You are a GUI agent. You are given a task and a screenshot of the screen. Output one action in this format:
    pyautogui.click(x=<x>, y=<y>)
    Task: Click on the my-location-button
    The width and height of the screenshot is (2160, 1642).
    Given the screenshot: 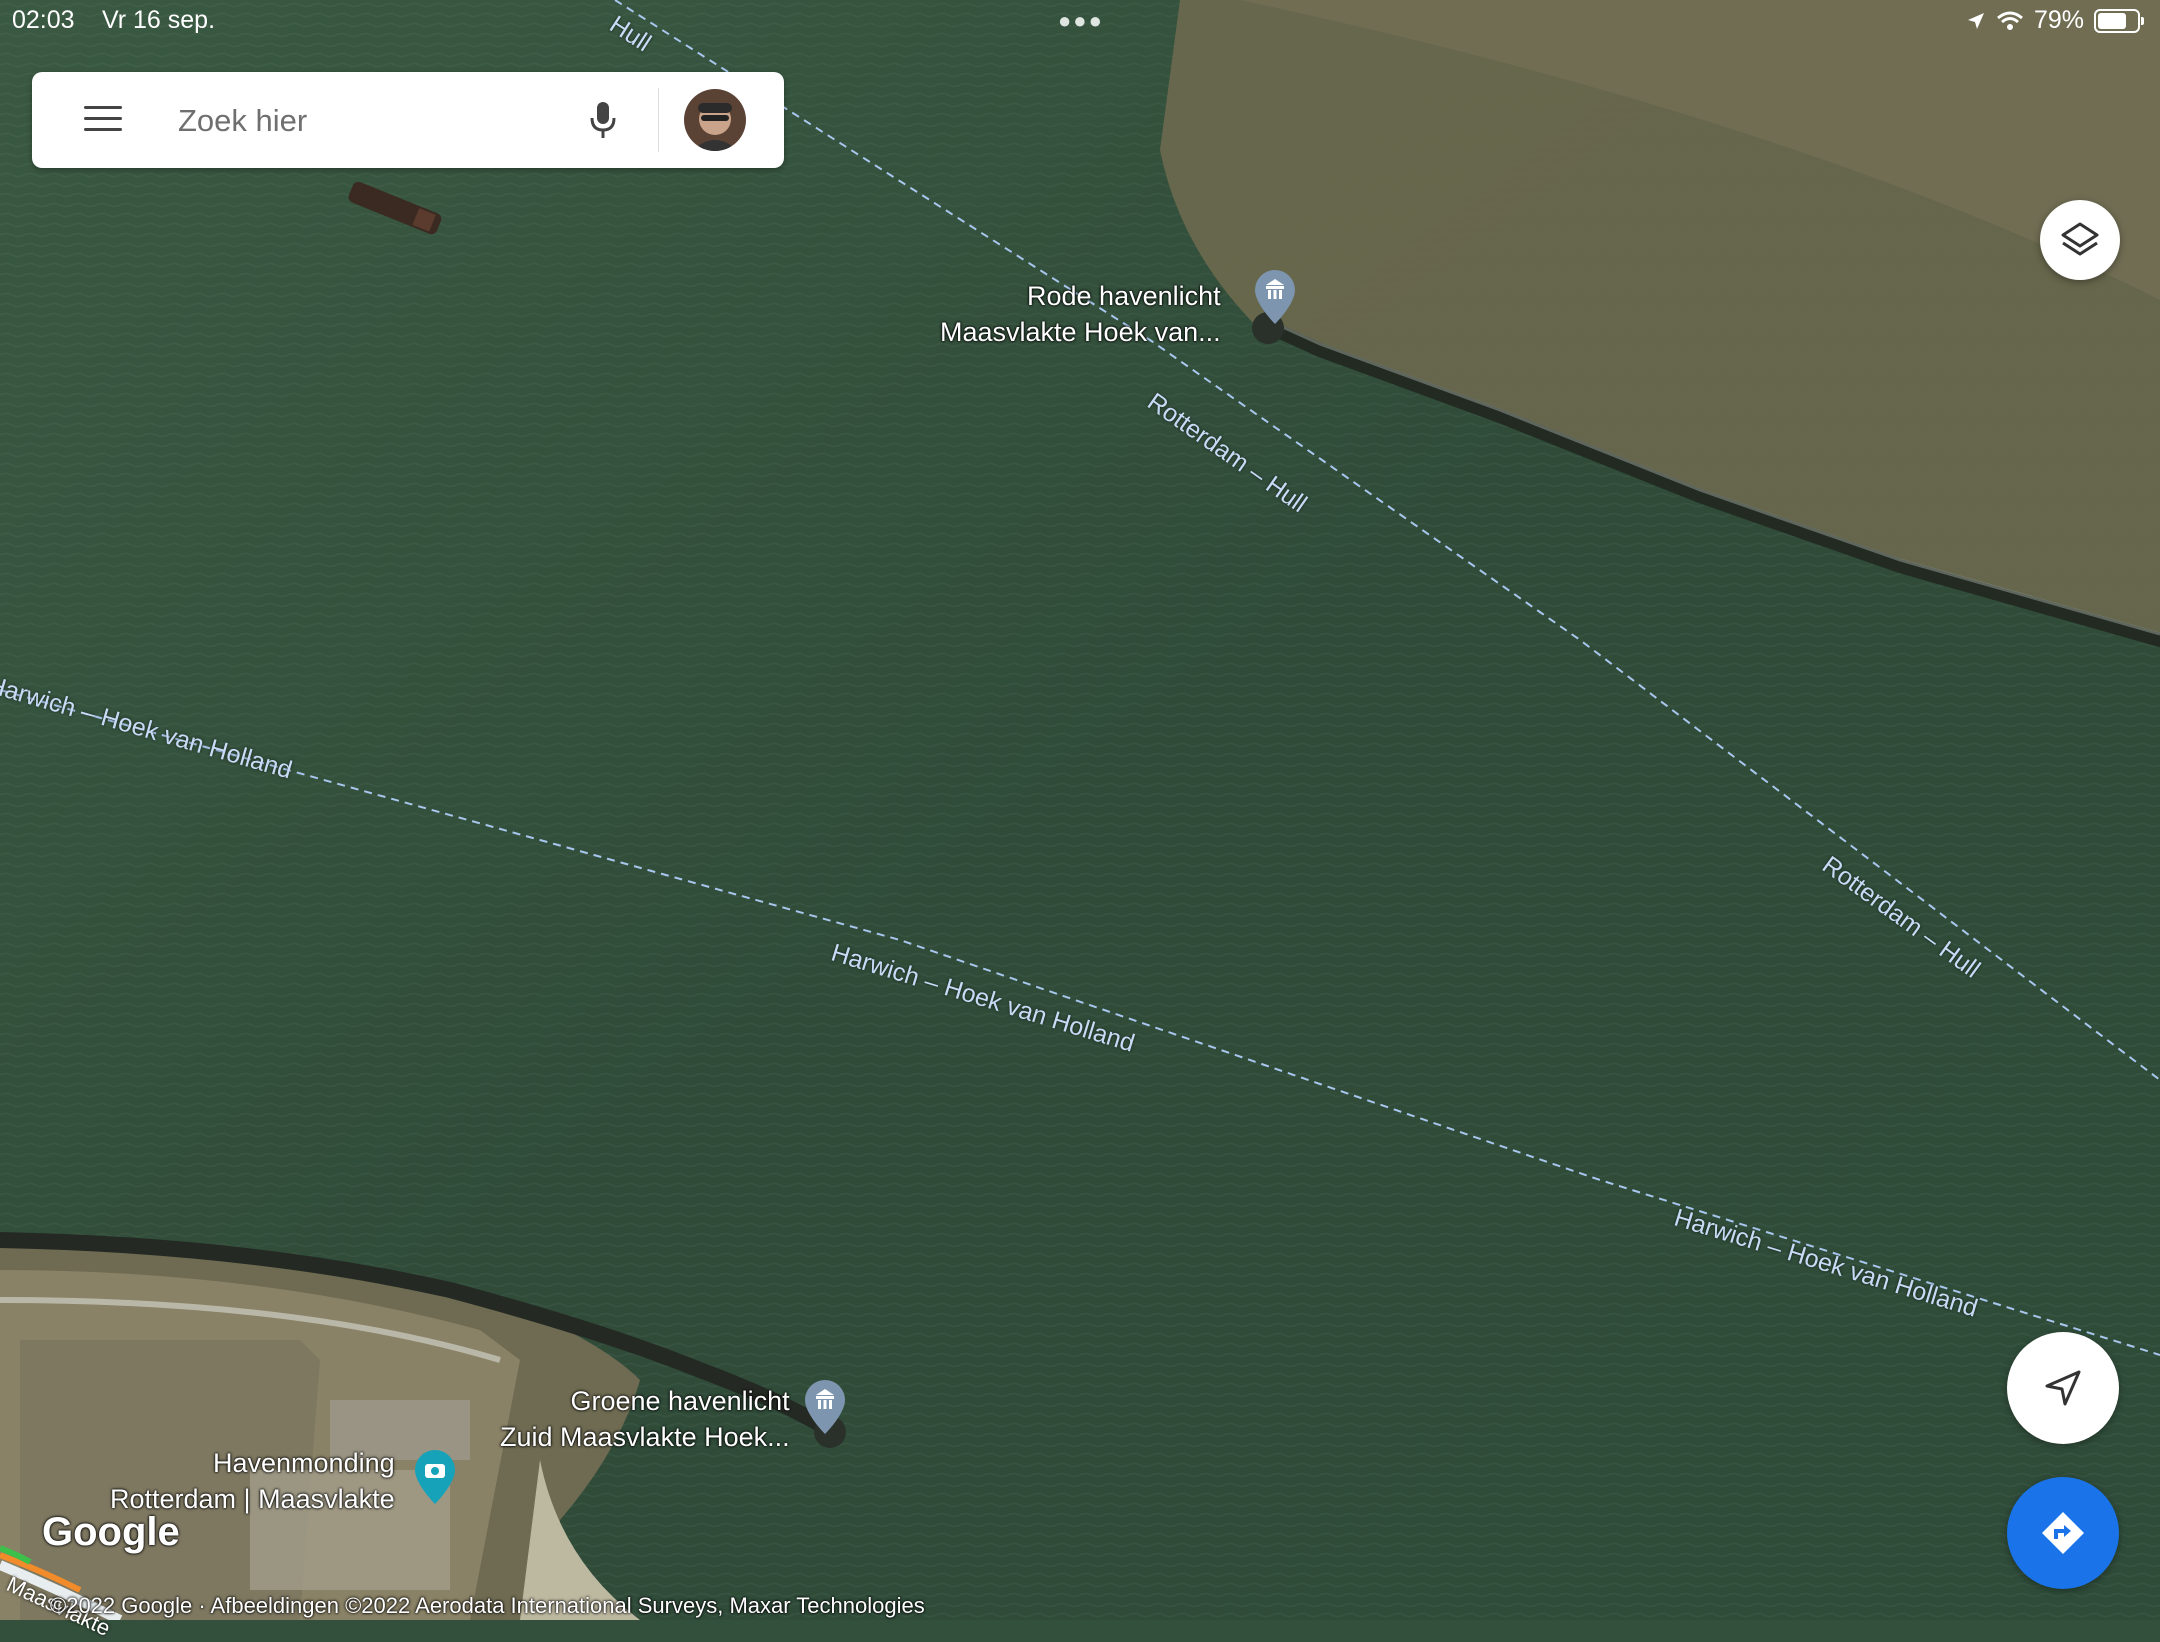 What is the action you would take?
    pyautogui.click(x=2063, y=1388)
    